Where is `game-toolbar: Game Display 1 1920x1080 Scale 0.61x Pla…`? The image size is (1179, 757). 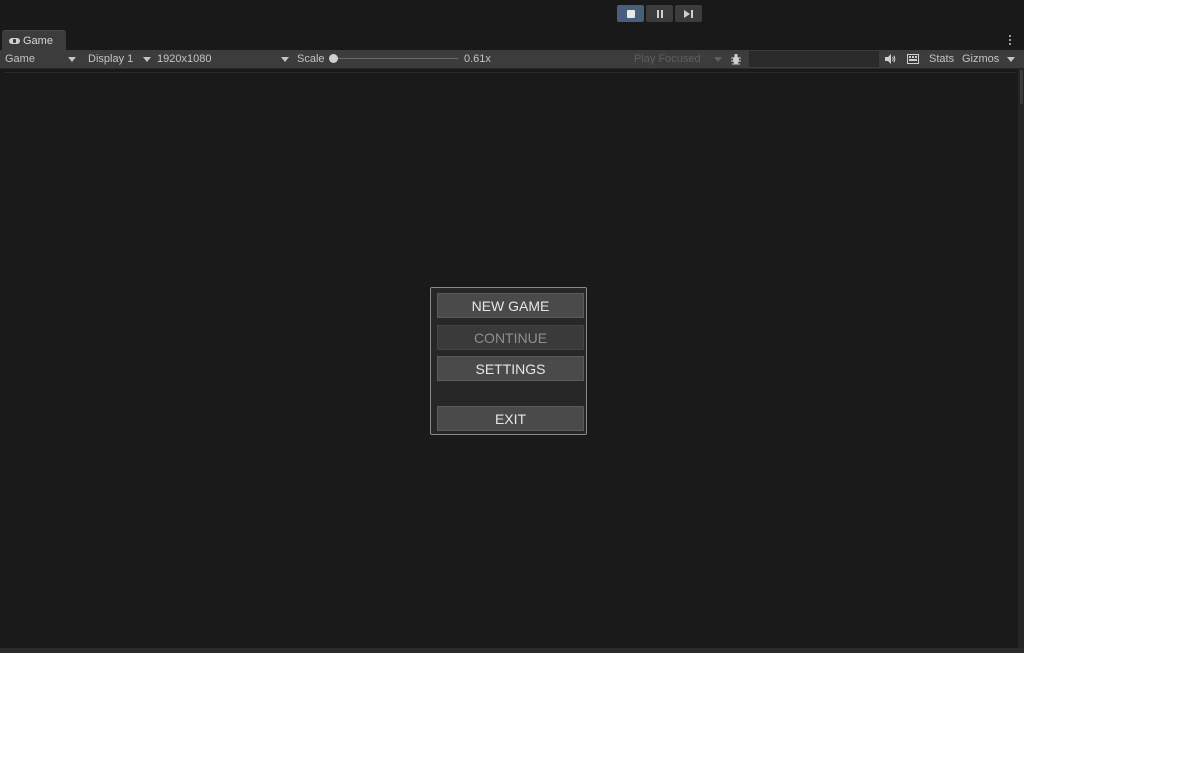 game-toolbar: Game Display 1 1920x1080 Scale 0.61x Pla… is located at coordinates (512, 59).